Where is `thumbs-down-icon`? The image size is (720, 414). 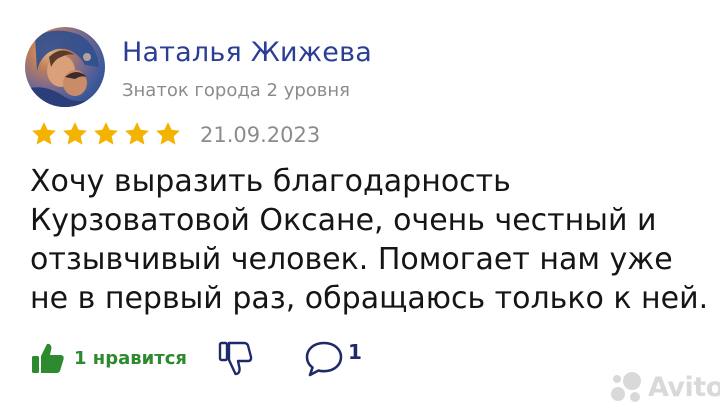
thumbs-down-icon is located at coordinates (235, 358).